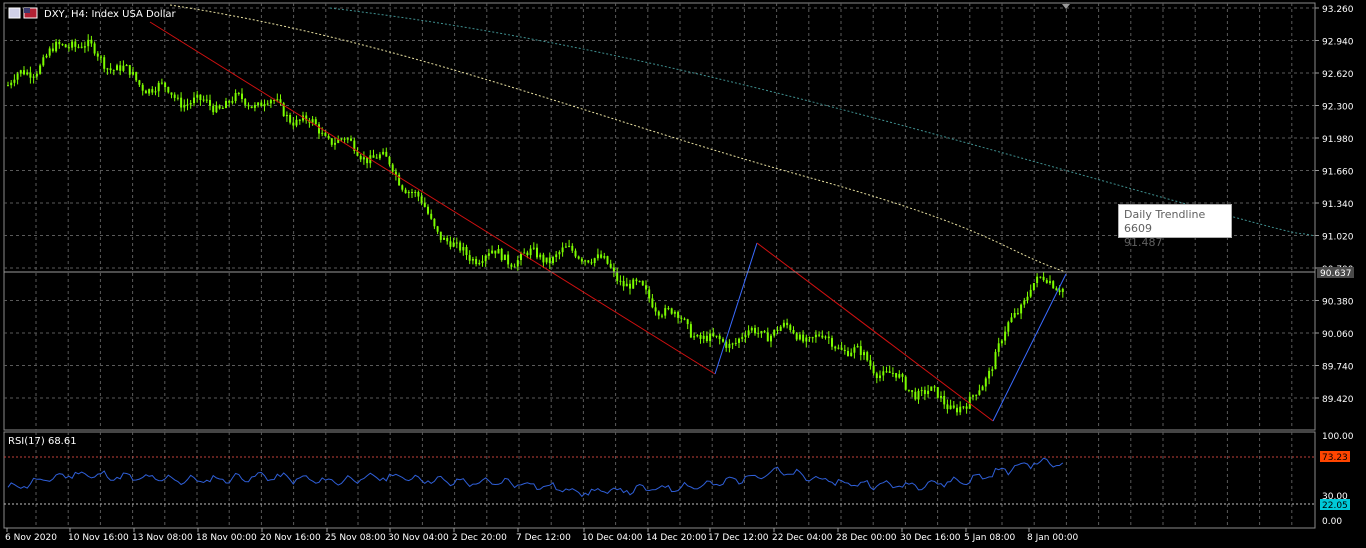 This screenshot has height=548, width=1366. What do you see at coordinates (736, 308) in the screenshot?
I see `rebound-line` at bounding box center [736, 308].